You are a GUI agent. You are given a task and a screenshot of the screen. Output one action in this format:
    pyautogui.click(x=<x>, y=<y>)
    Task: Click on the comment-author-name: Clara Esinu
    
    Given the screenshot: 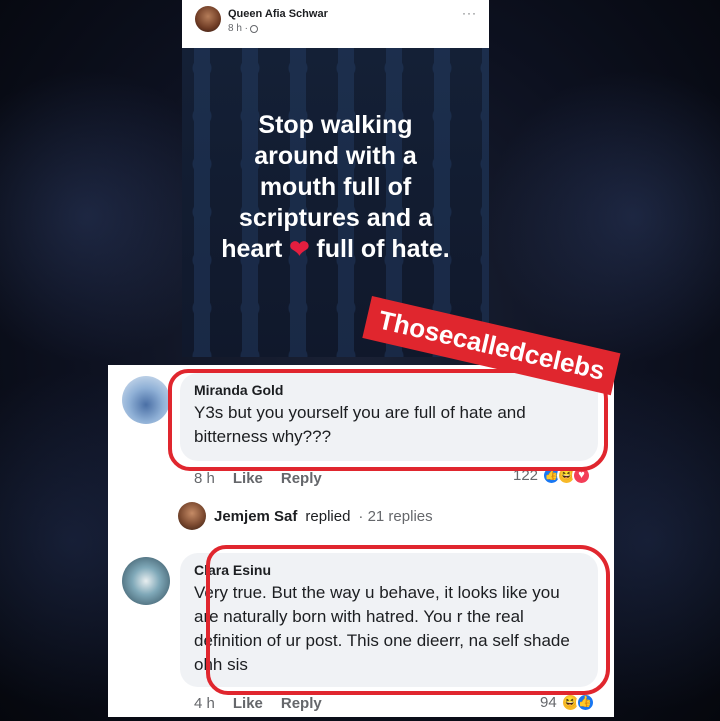 What is the action you would take?
    pyautogui.click(x=389, y=570)
    